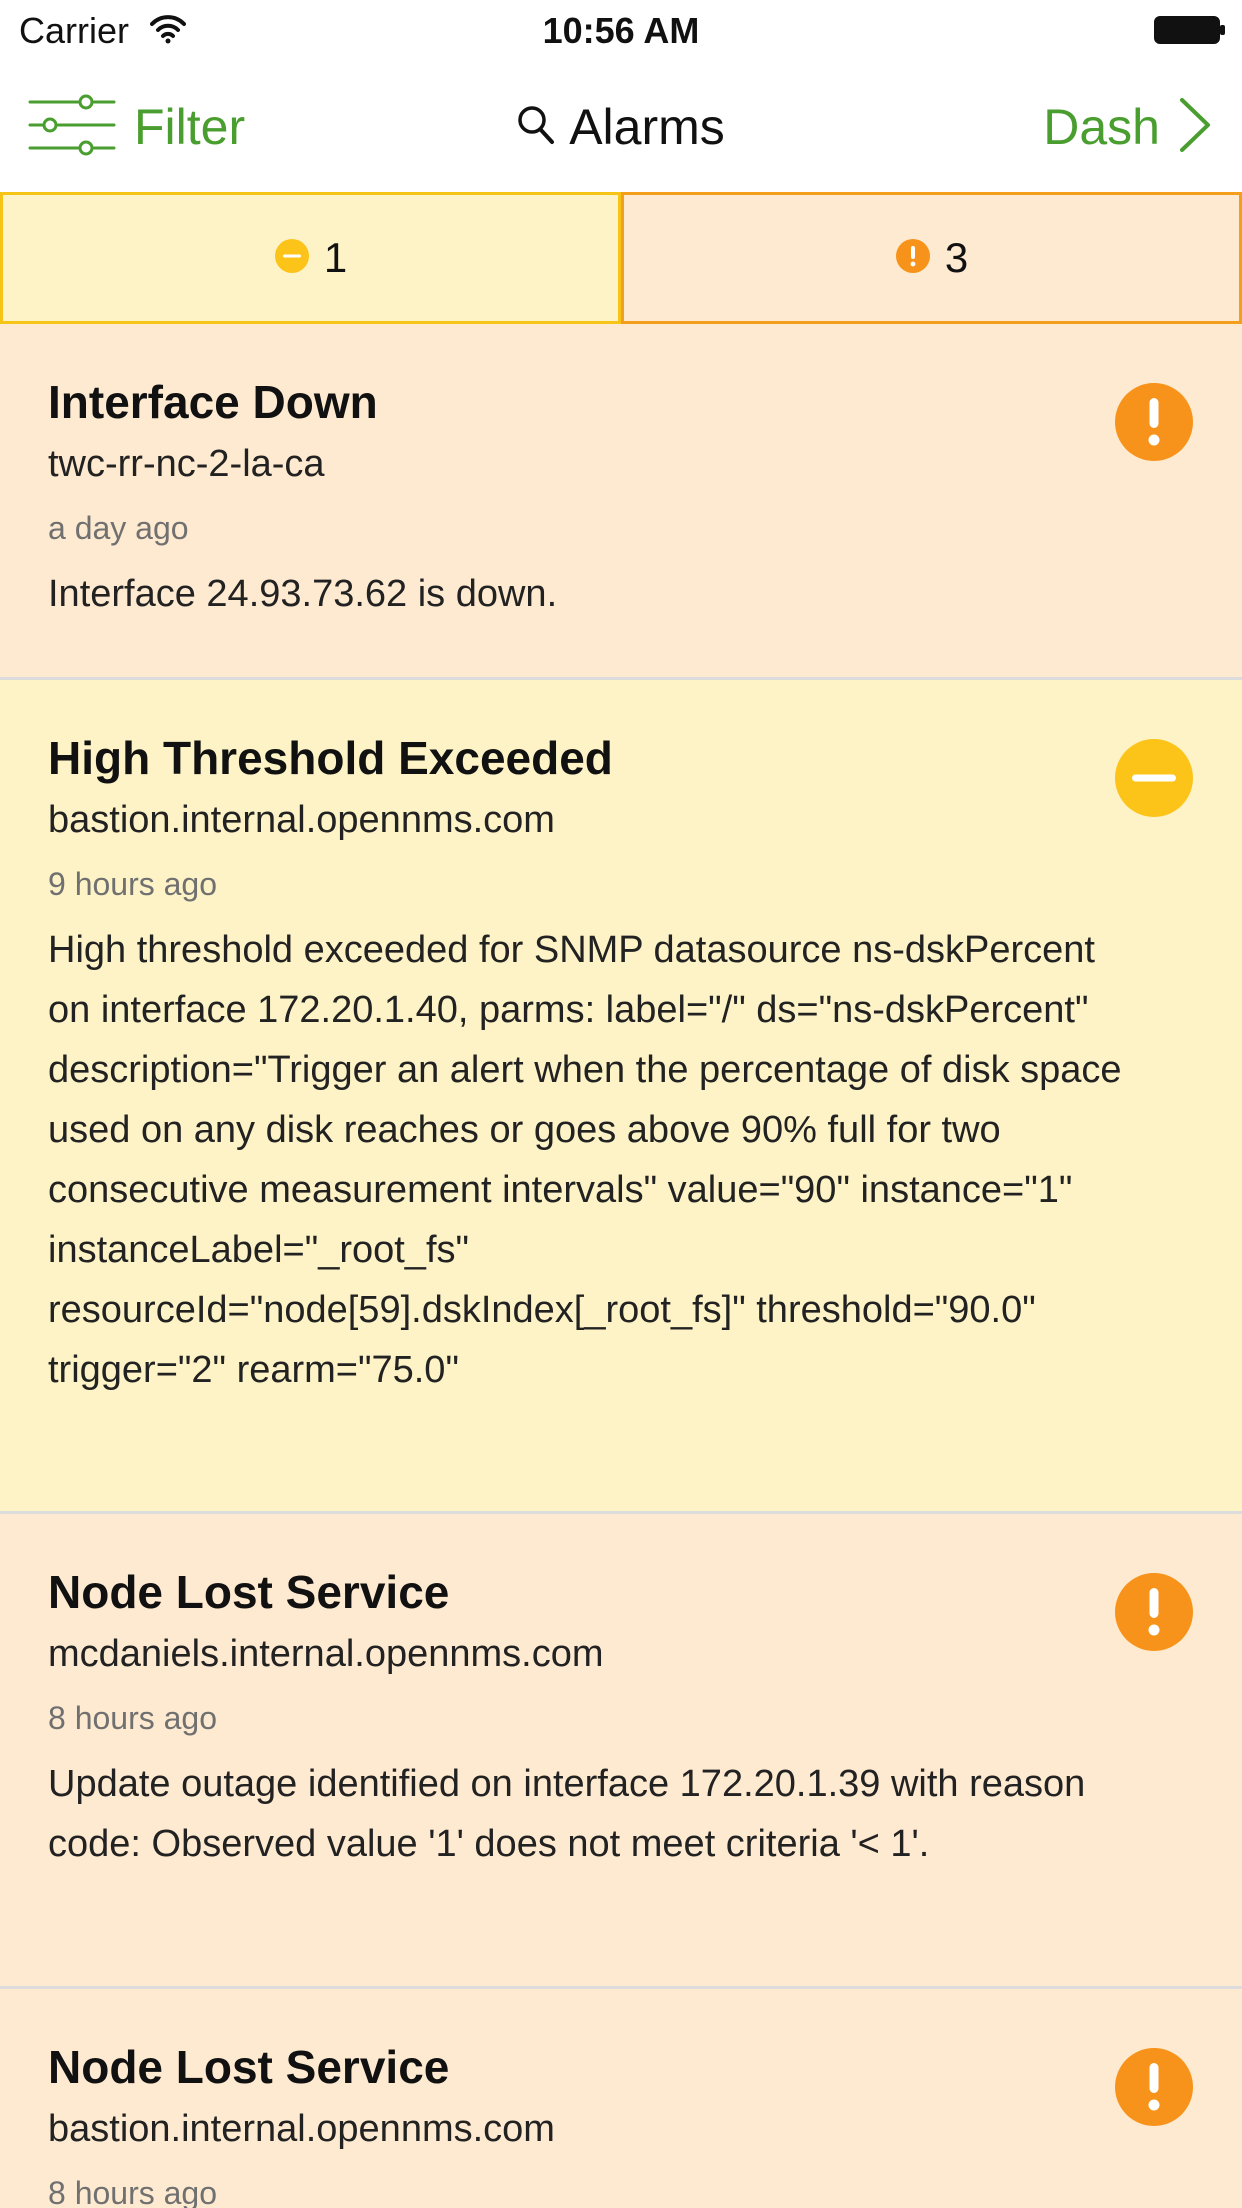 Image resolution: width=1242 pixels, height=2208 pixels. I want to click on clock-time: 10:56 AM, so click(621, 30).